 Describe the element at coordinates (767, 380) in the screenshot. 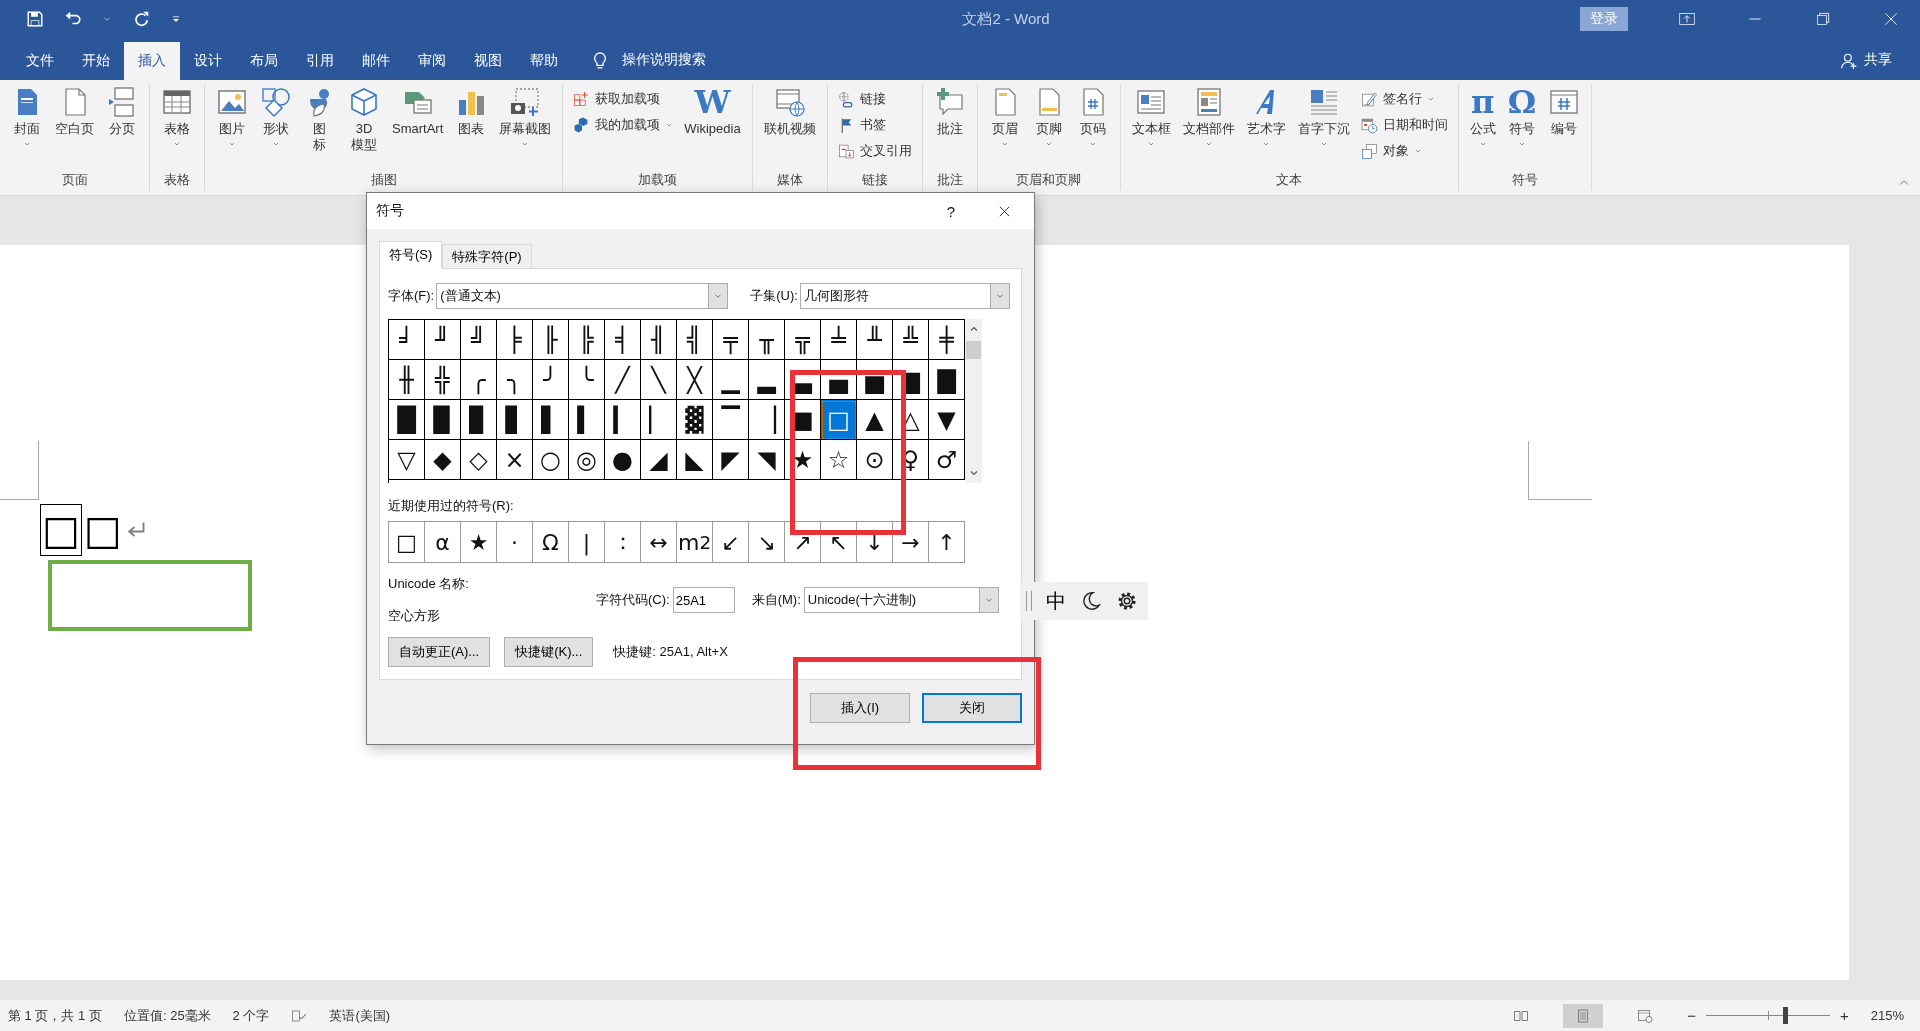

I see `symbol-cell: ▂` at that location.